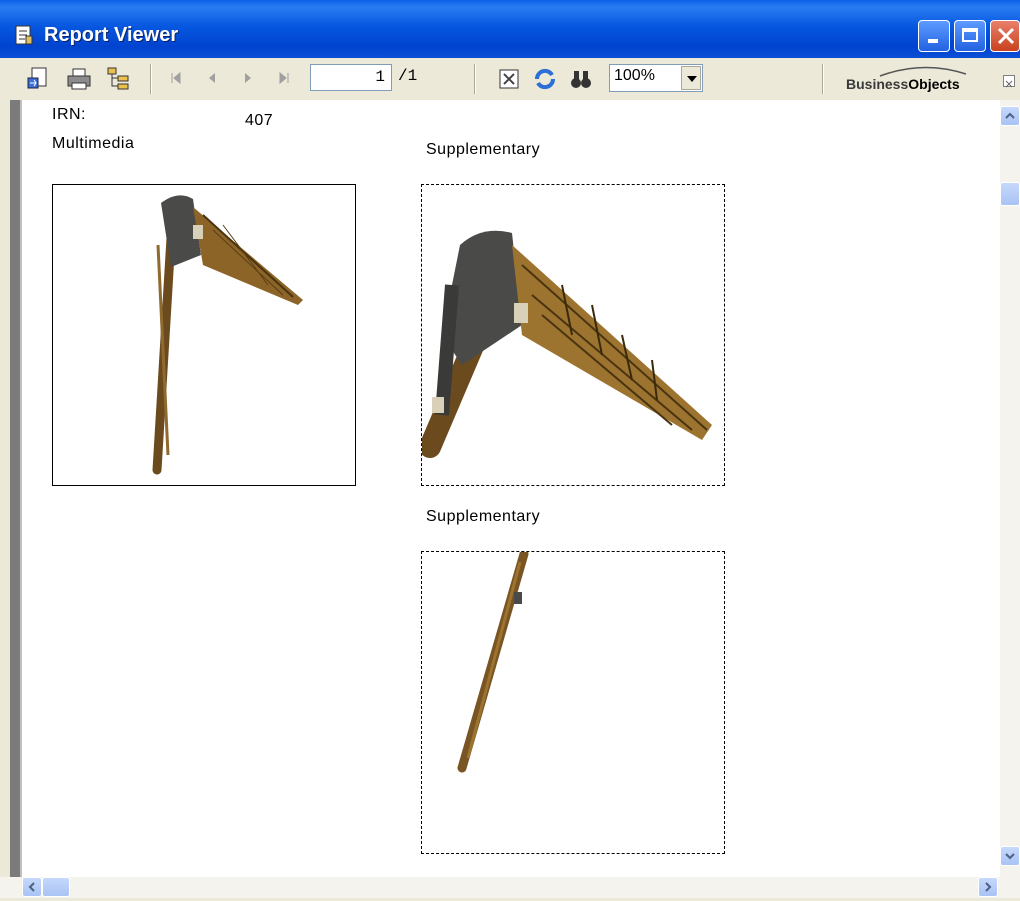 This screenshot has width=1020, height=901. I want to click on scroll-up-button, so click(1010, 116).